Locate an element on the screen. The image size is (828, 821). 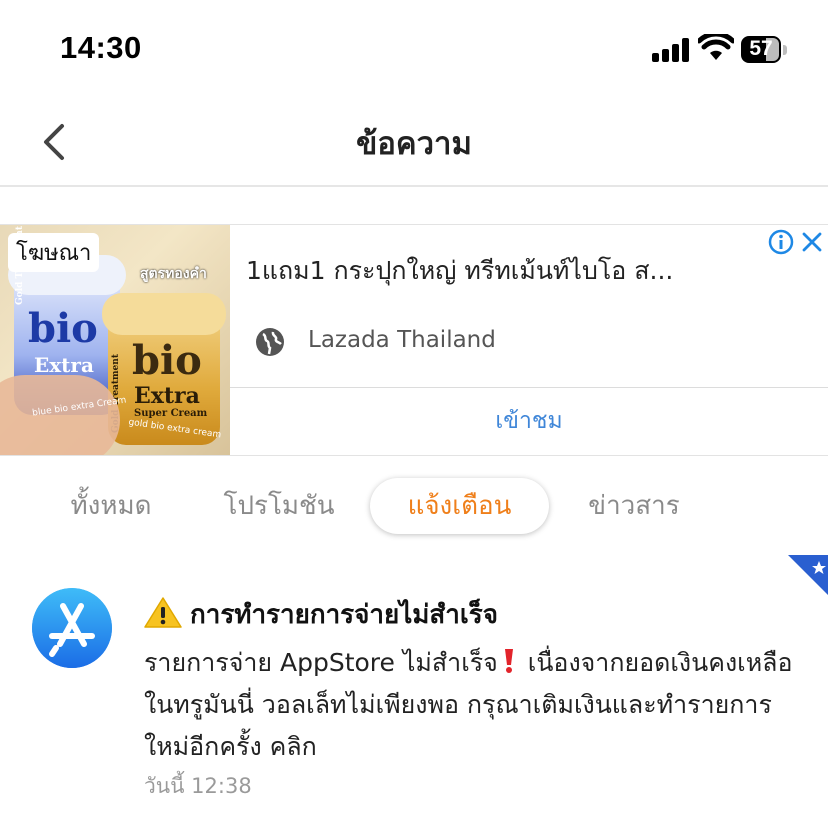
notification-time: วันนี้ 12:38 is located at coordinates (198, 786).